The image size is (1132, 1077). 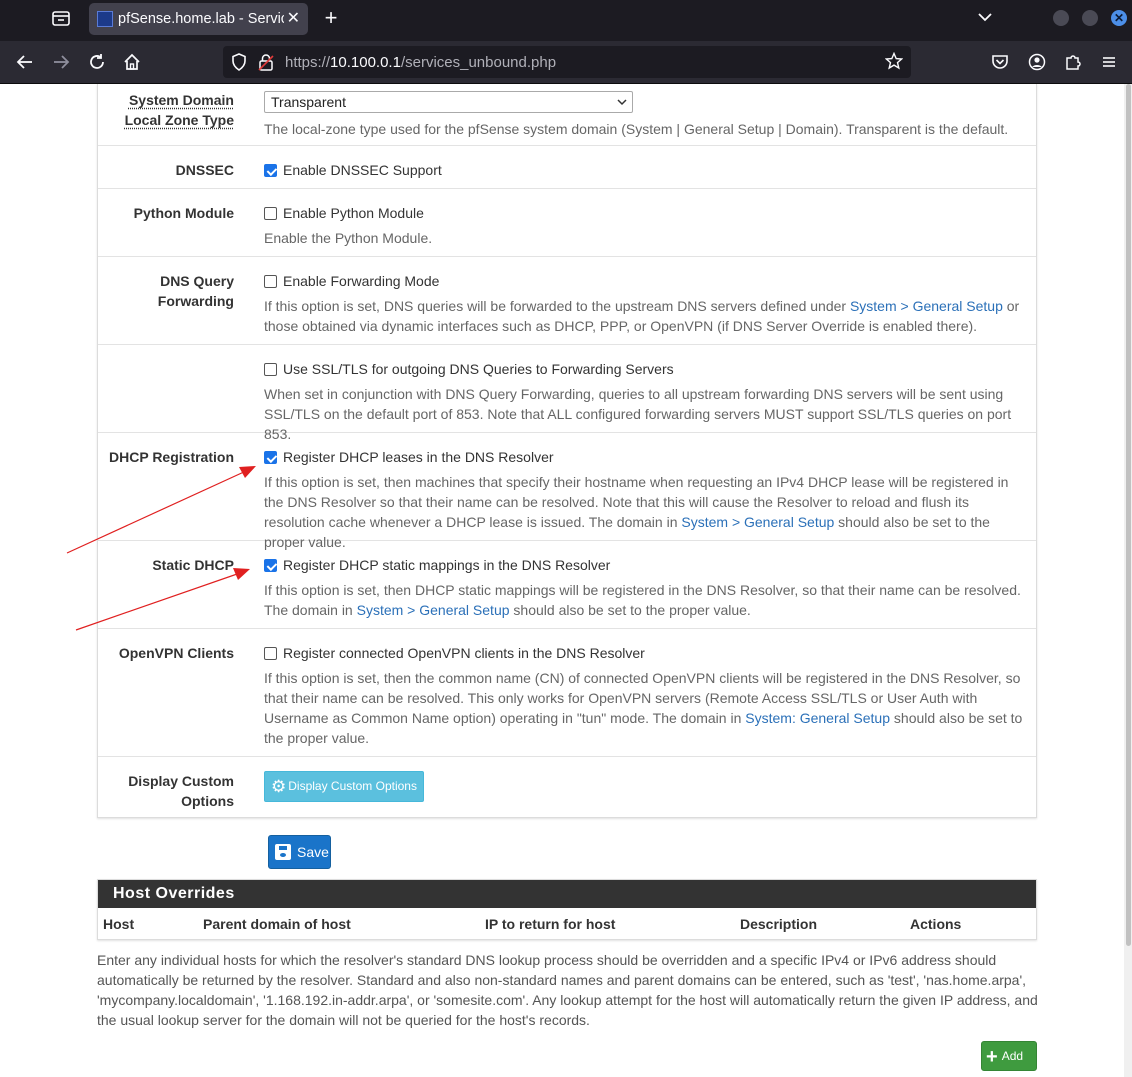 I want to click on static-dhcp-checkbox, so click(x=270, y=565).